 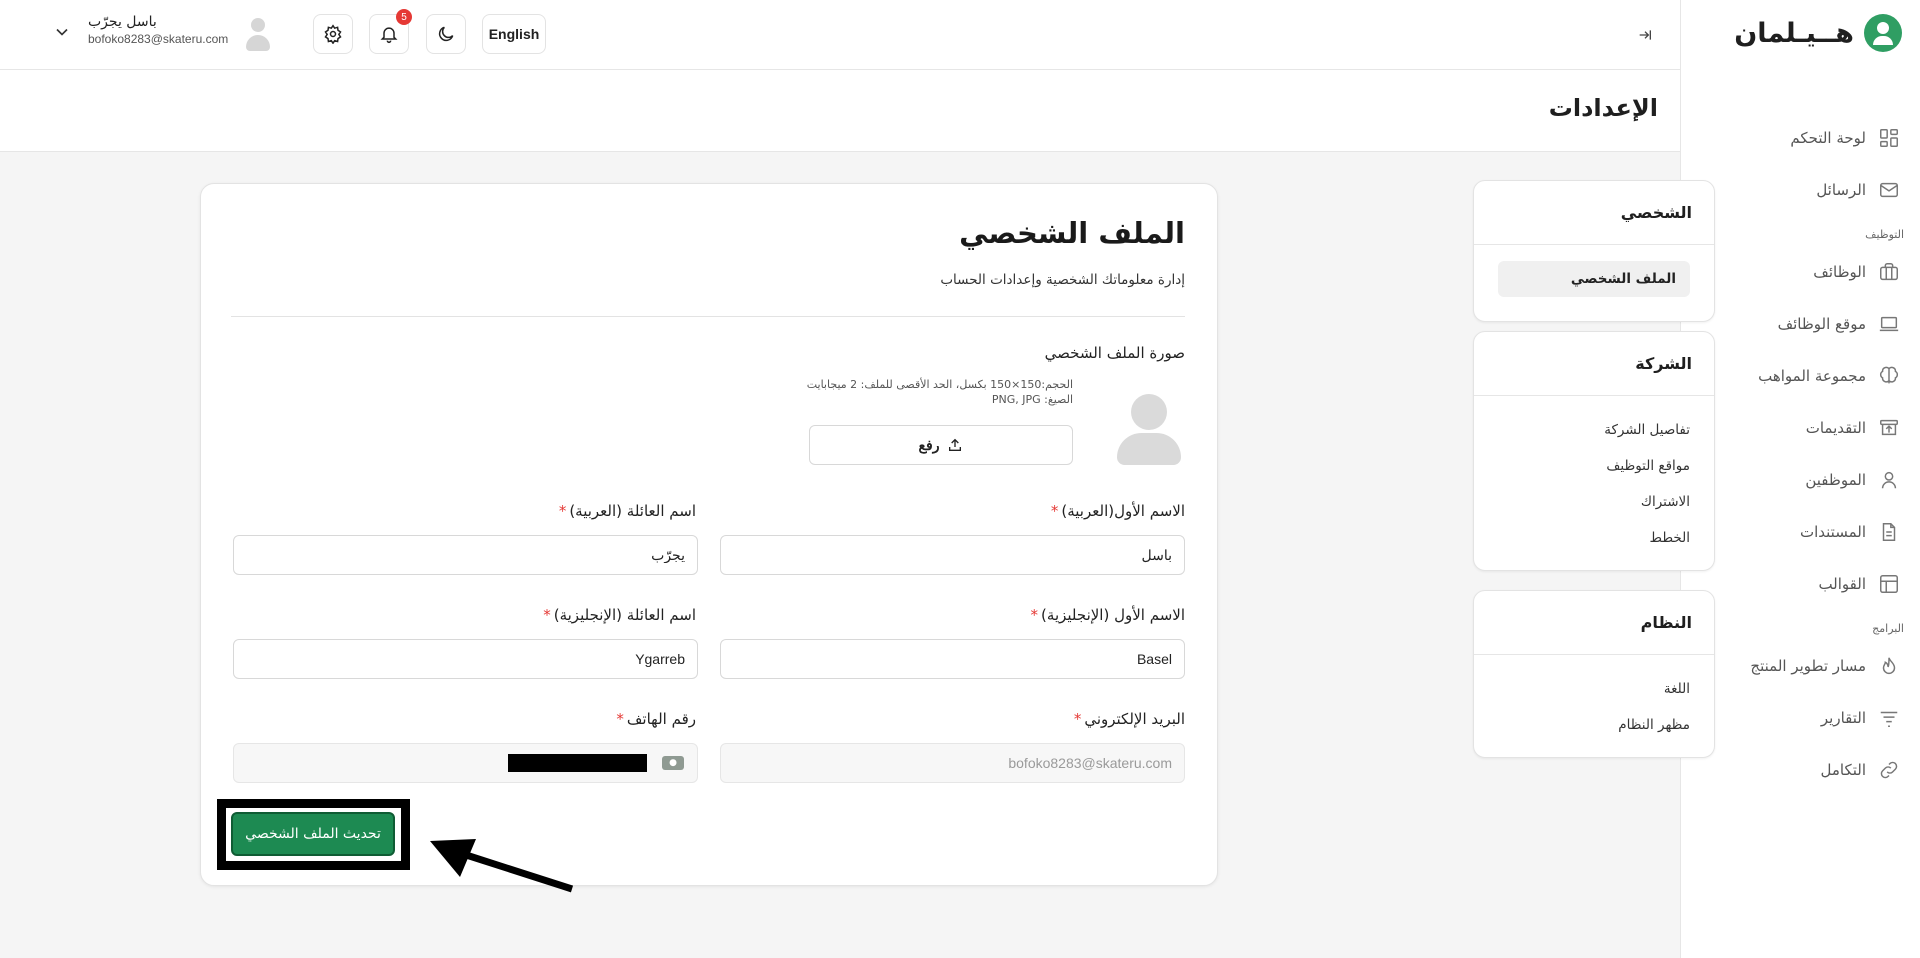 I want to click on collapse-icon, so click(x=1645, y=35).